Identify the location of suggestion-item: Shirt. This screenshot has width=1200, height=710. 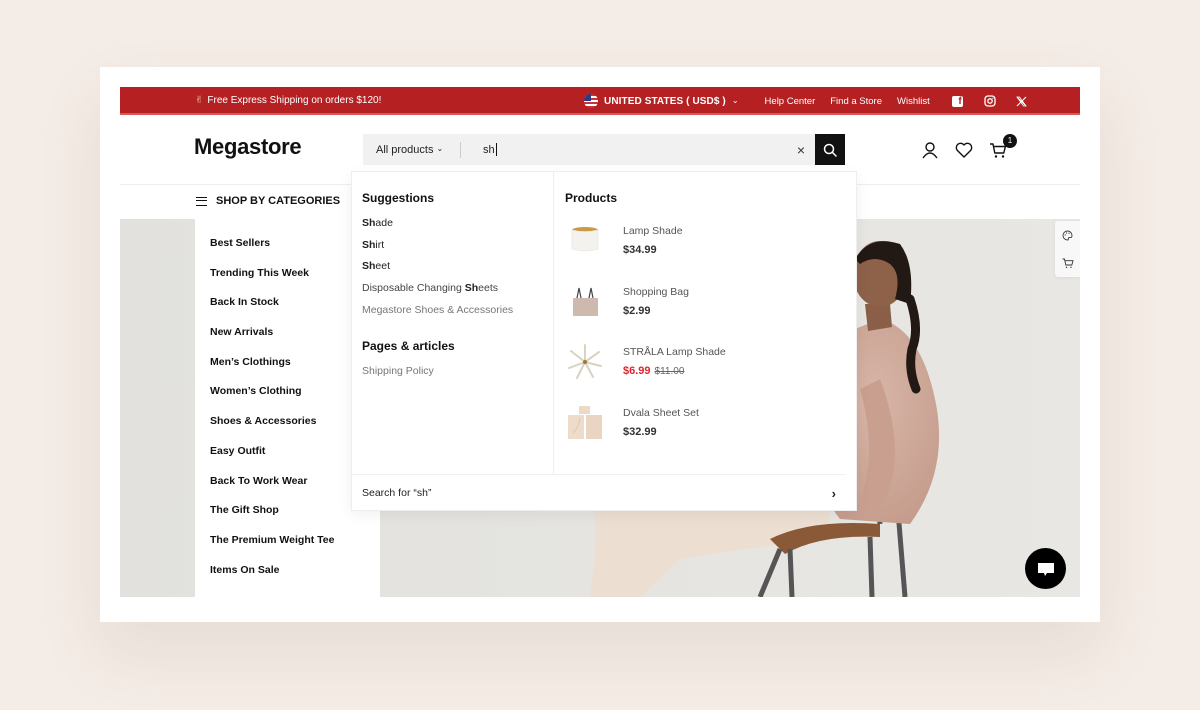
(457, 250).